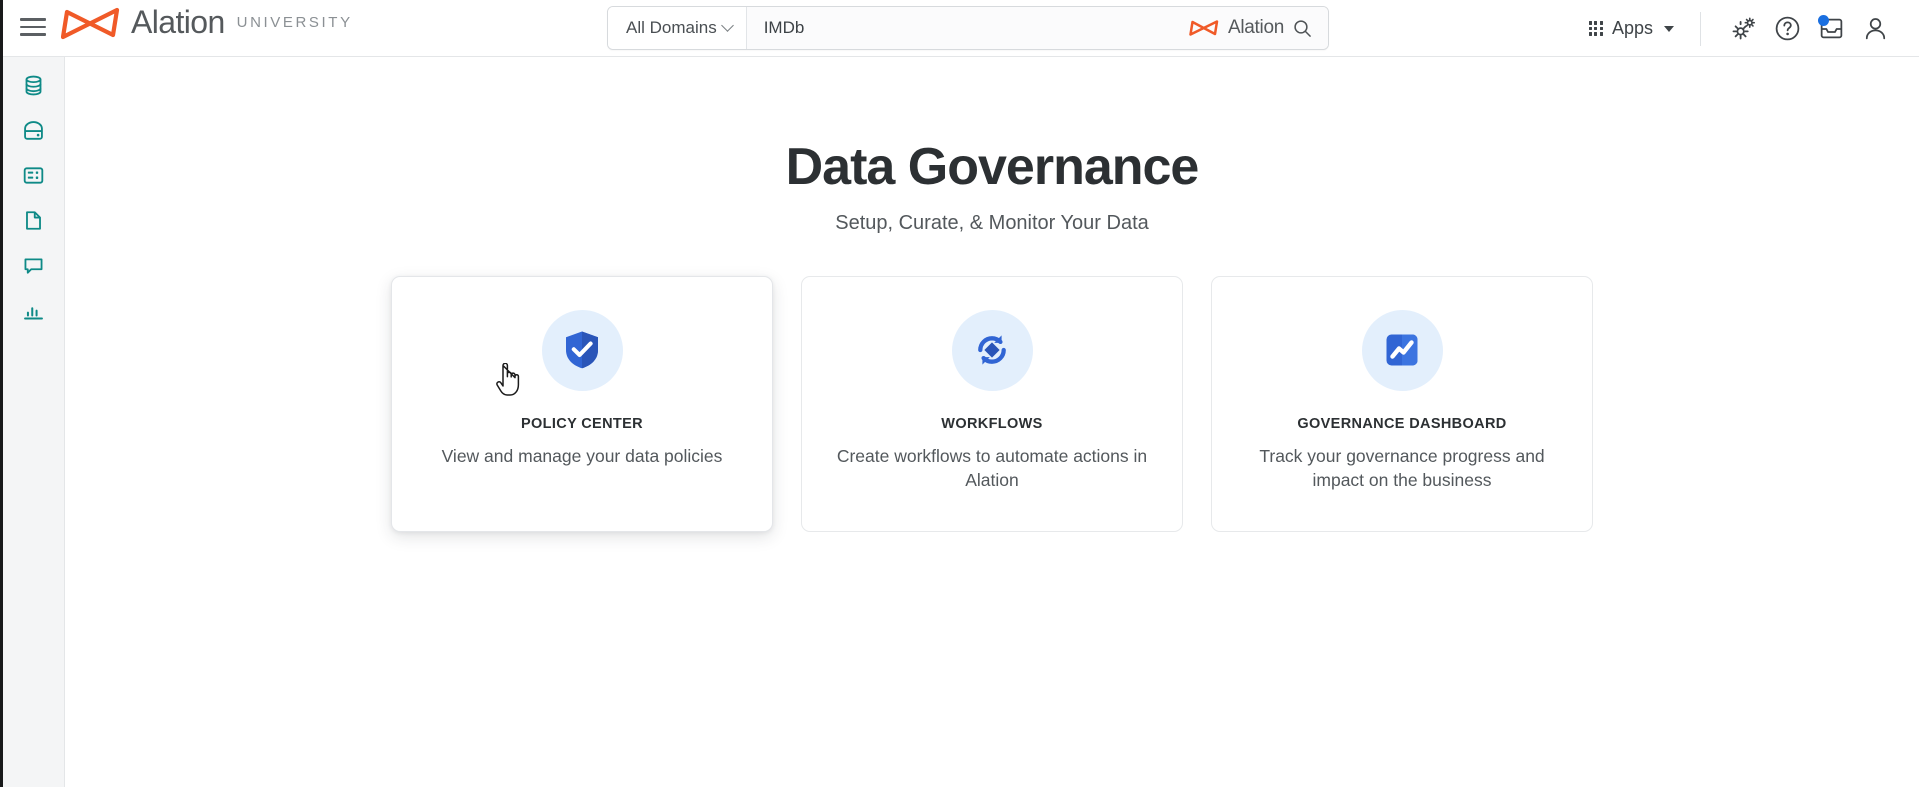 This screenshot has width=1919, height=787. I want to click on sidebar-item-catalog-sets, so click(34, 175).